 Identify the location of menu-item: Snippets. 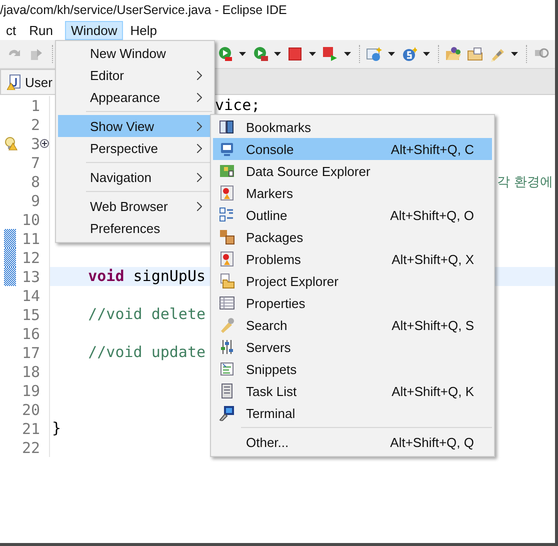
(352, 369).